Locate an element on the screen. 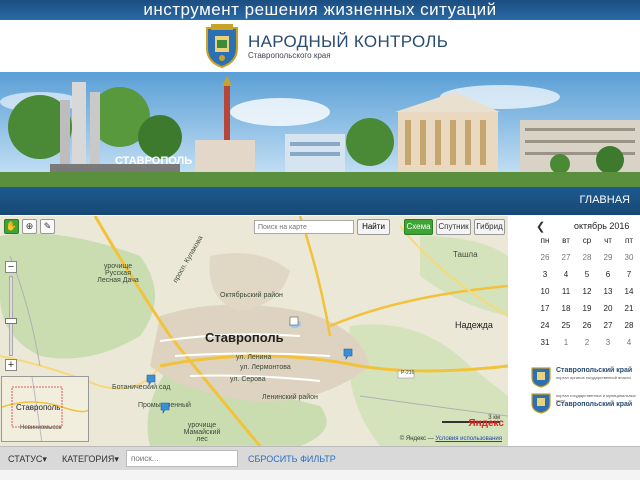 Image resolution: width=640 pixels, height=480 pixels. map-copyright: © Яндекс — Условия использования is located at coordinates (450, 439).